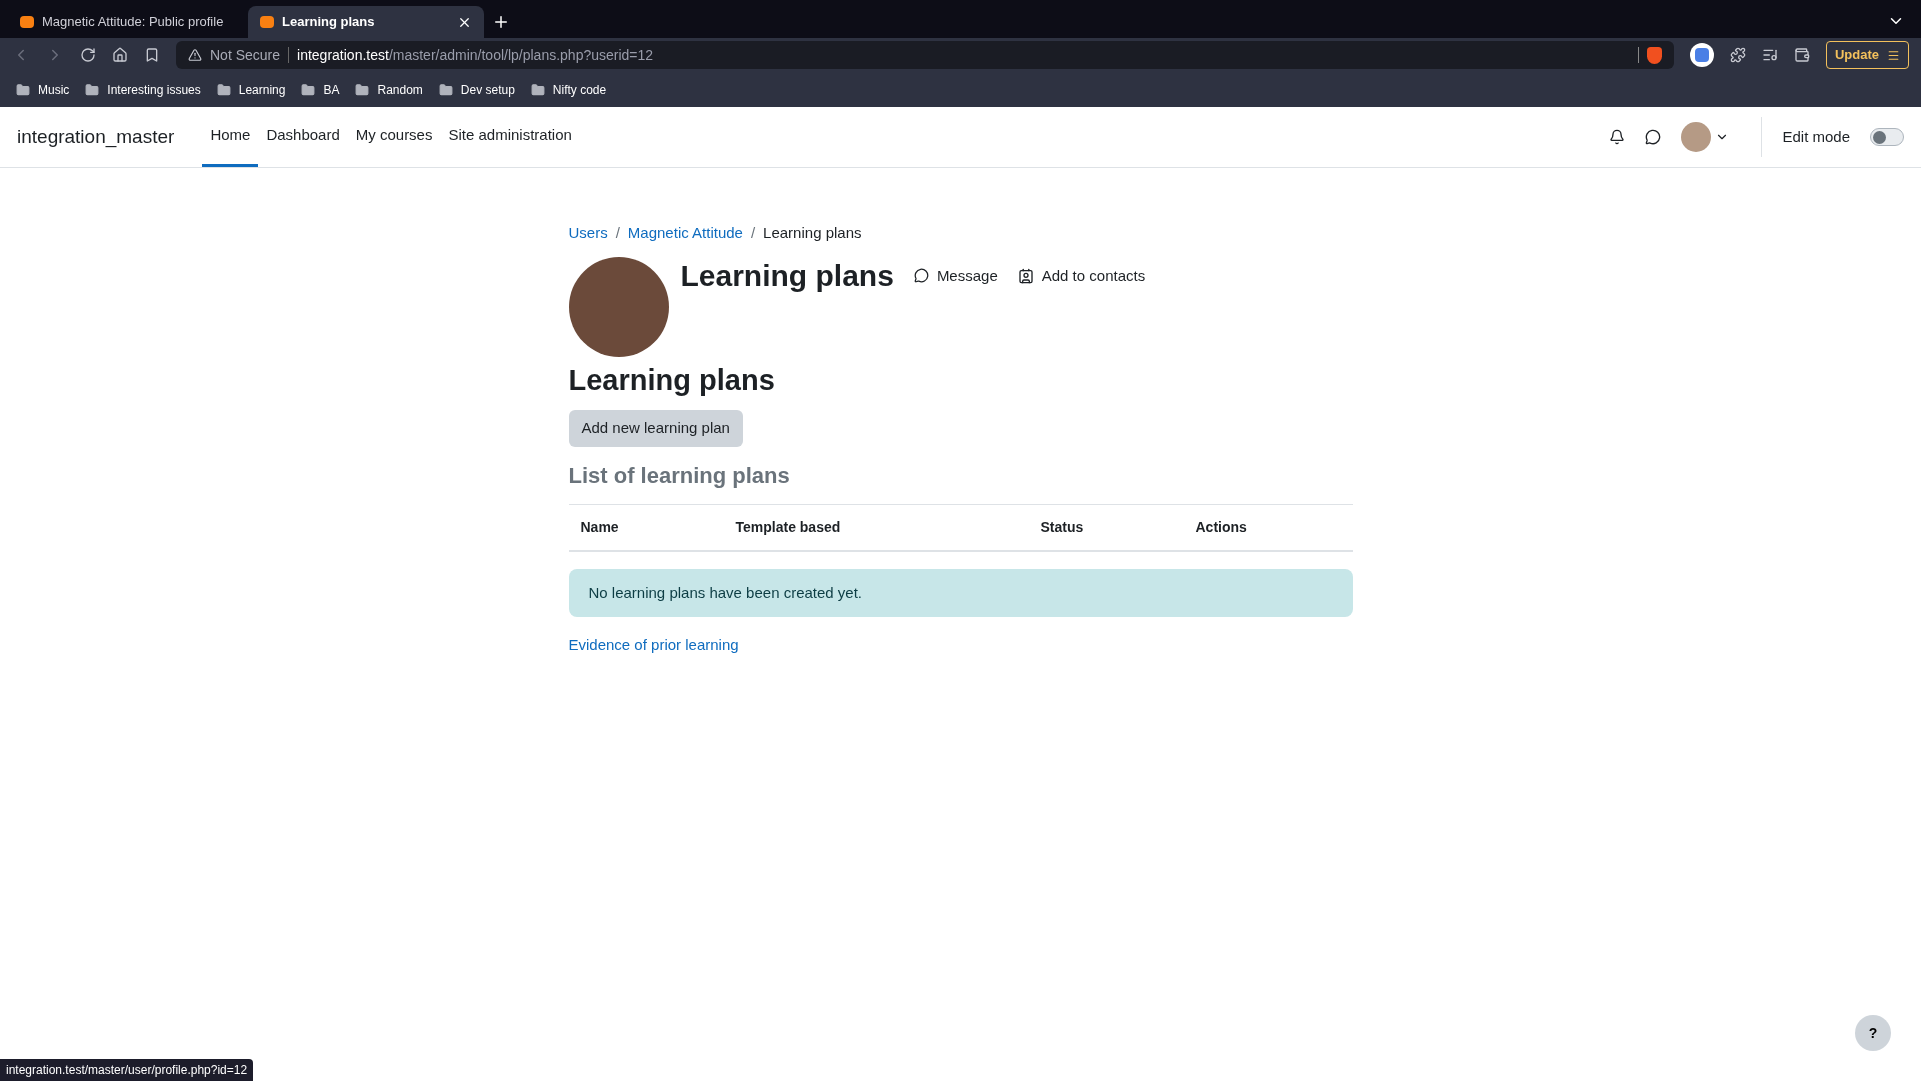  What do you see at coordinates (126, 22) in the screenshot?
I see `browser-tab: Magnetic Attitude: Public profile` at bounding box center [126, 22].